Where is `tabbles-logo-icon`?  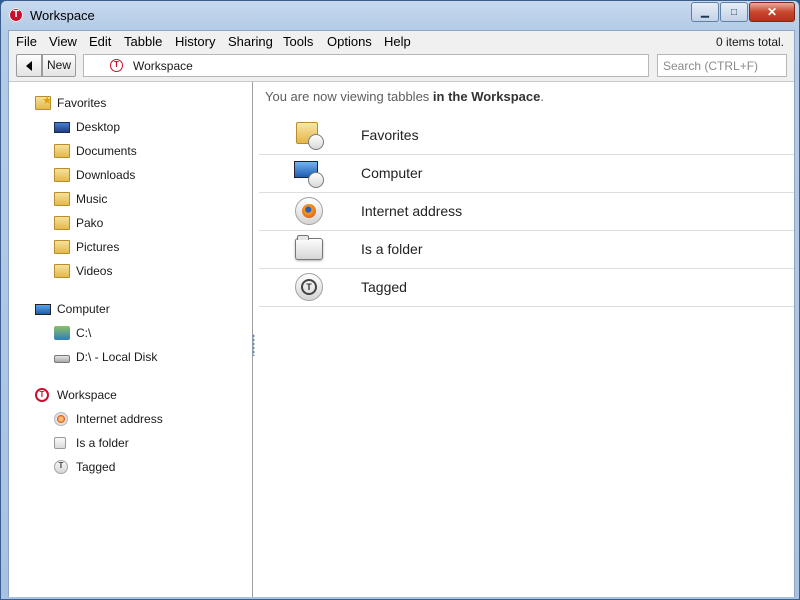 tabbles-logo-icon is located at coordinates (16, 15).